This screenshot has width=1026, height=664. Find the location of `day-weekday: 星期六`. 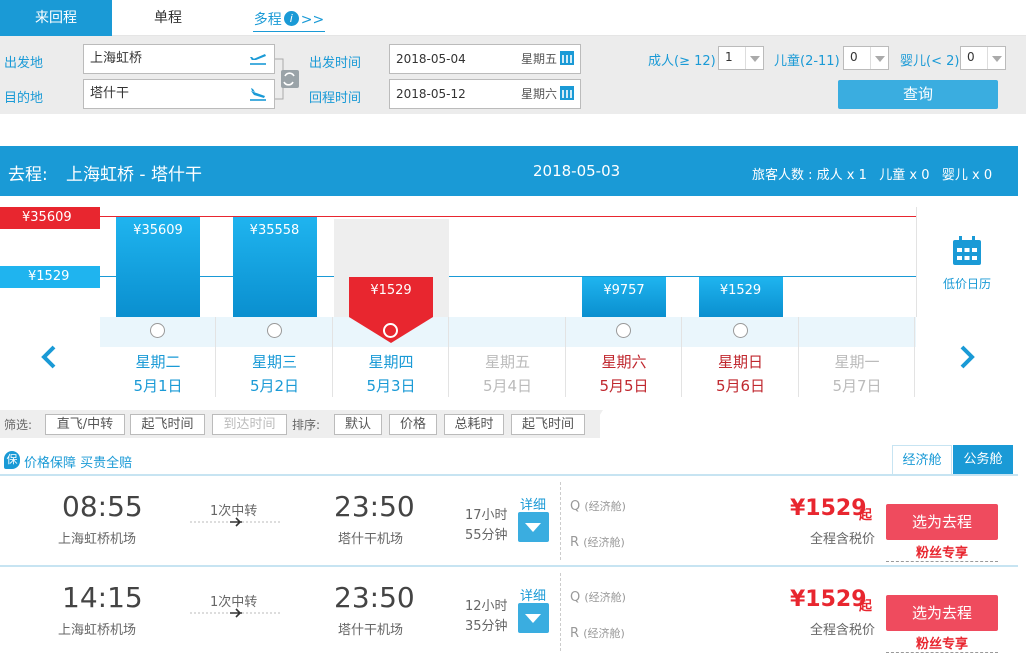

day-weekday: 星期六 is located at coordinates (624, 362).